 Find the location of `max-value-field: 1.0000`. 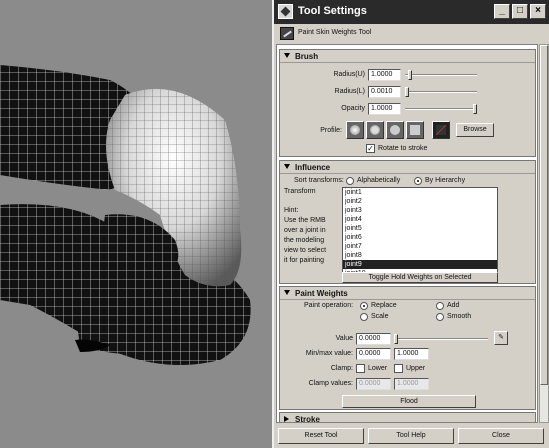

max-value-field: 1.0000 is located at coordinates (411, 354).